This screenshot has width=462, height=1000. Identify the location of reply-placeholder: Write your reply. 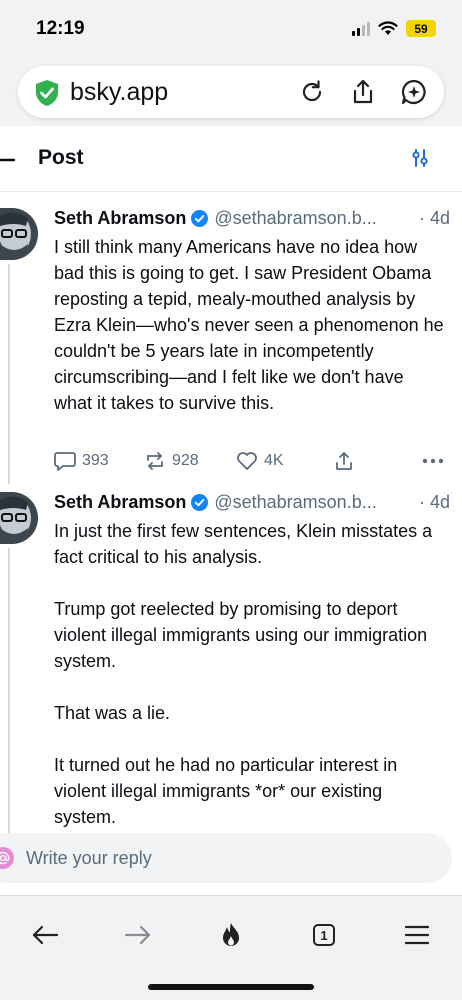
(89, 858).